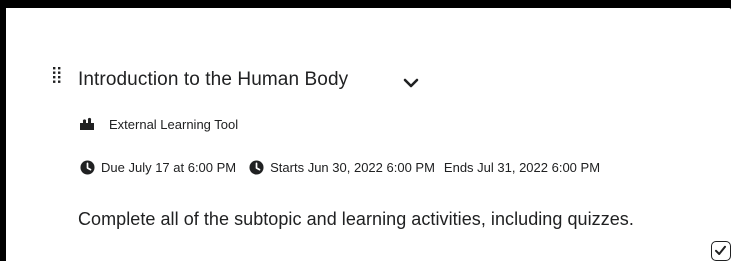 The height and width of the screenshot is (261, 731). Describe the element at coordinates (522, 167) in the screenshot. I see `end-date: Ends Jul 31, 2022 6:00 PM` at that location.